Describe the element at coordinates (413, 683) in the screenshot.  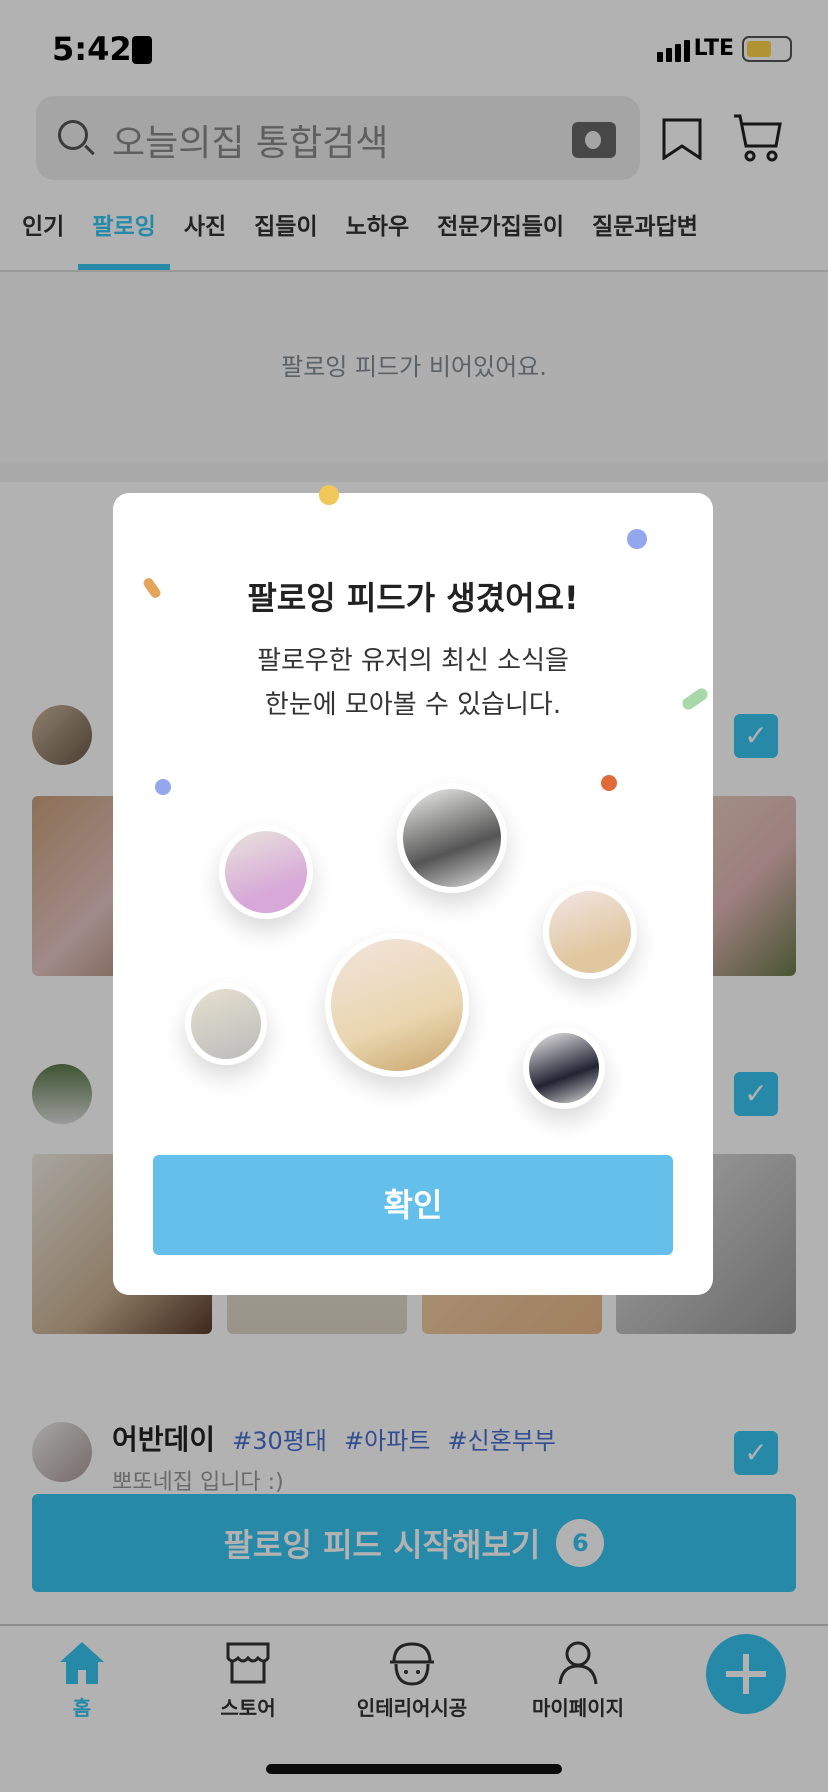
I see `modal-body: 팔로우한 유저의 최신 소식을 한눈에 모아볼 수 있습니다.` at that location.